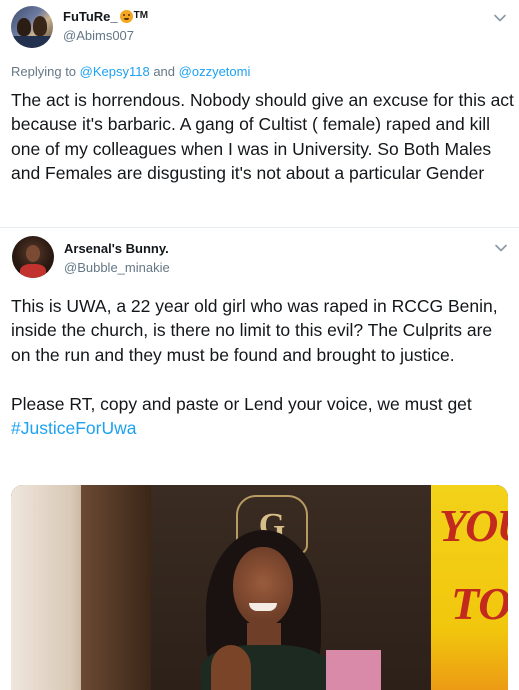 This screenshot has height=690, width=519. I want to click on replying-prefix: Replying to, so click(45, 71).